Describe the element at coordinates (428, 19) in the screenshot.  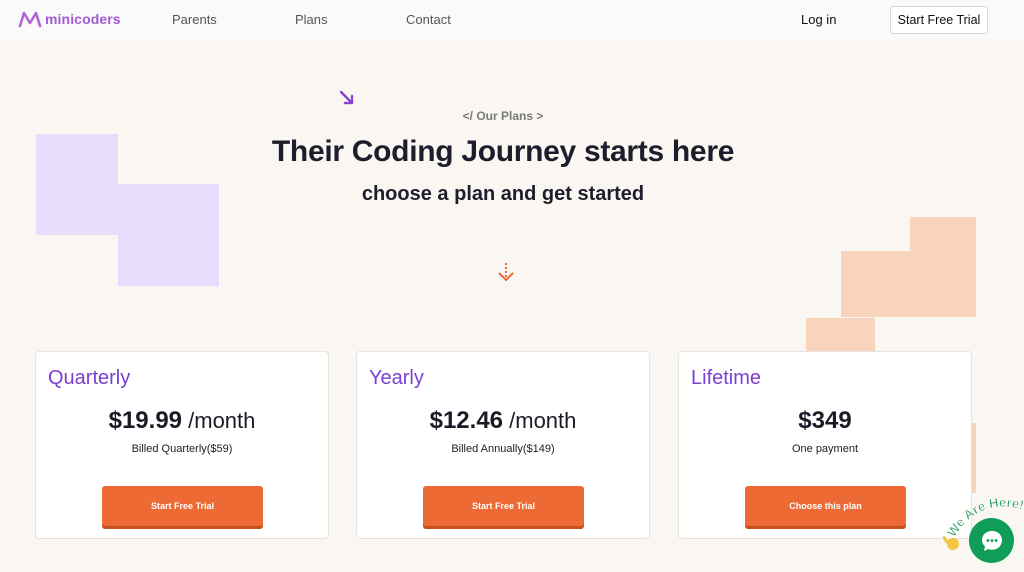
I see `nav-link-contact: Contact` at that location.